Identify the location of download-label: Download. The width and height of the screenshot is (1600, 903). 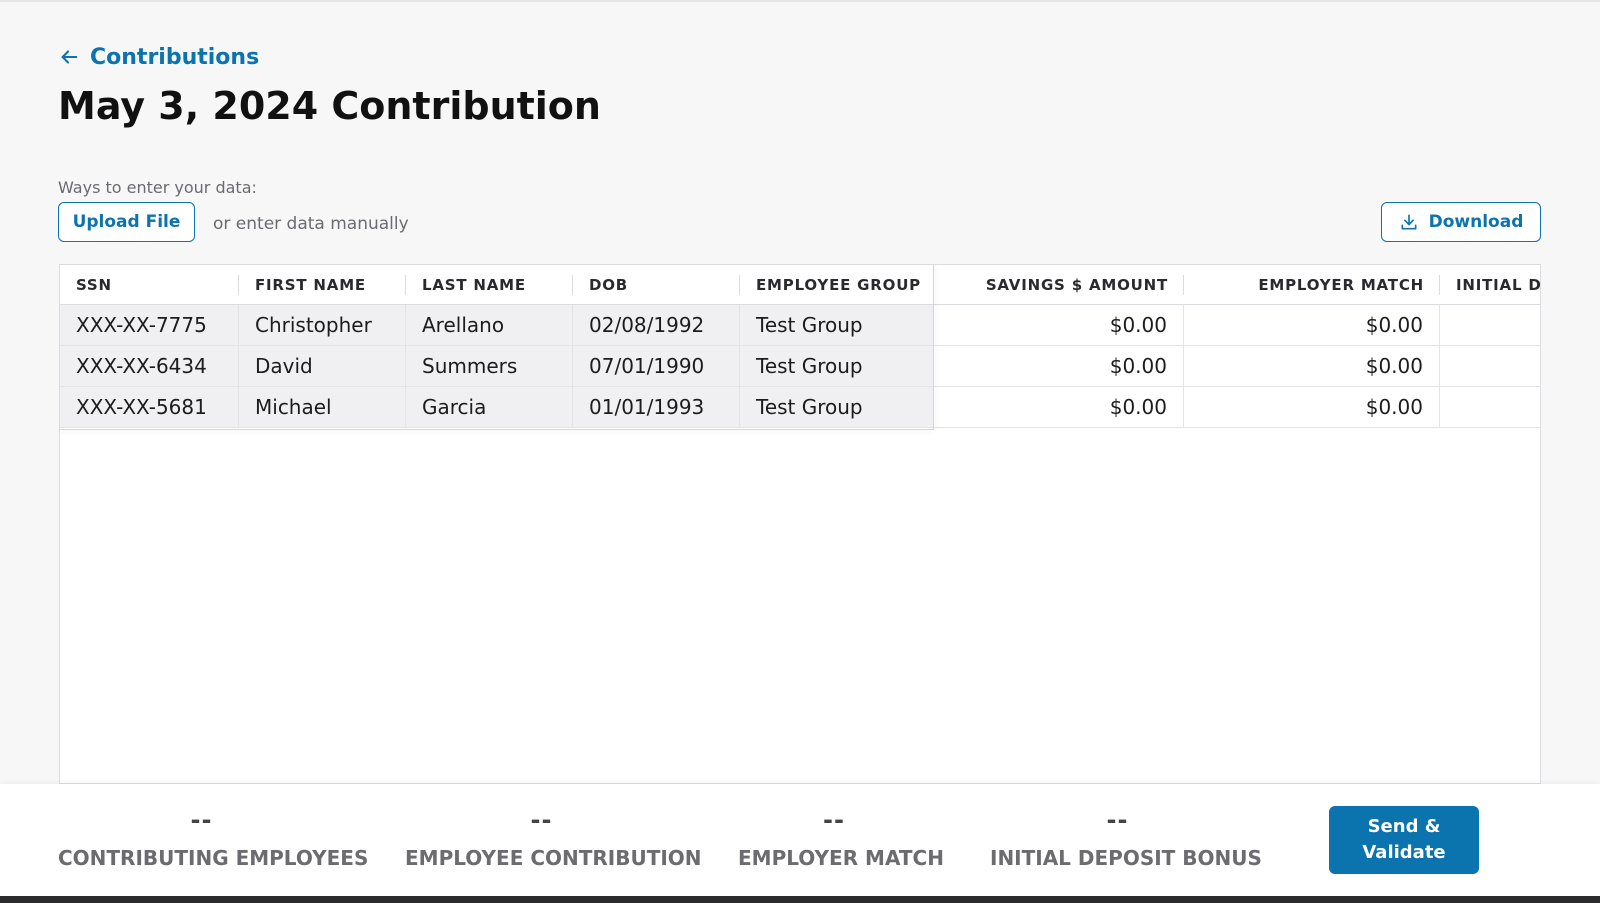
(1476, 222).